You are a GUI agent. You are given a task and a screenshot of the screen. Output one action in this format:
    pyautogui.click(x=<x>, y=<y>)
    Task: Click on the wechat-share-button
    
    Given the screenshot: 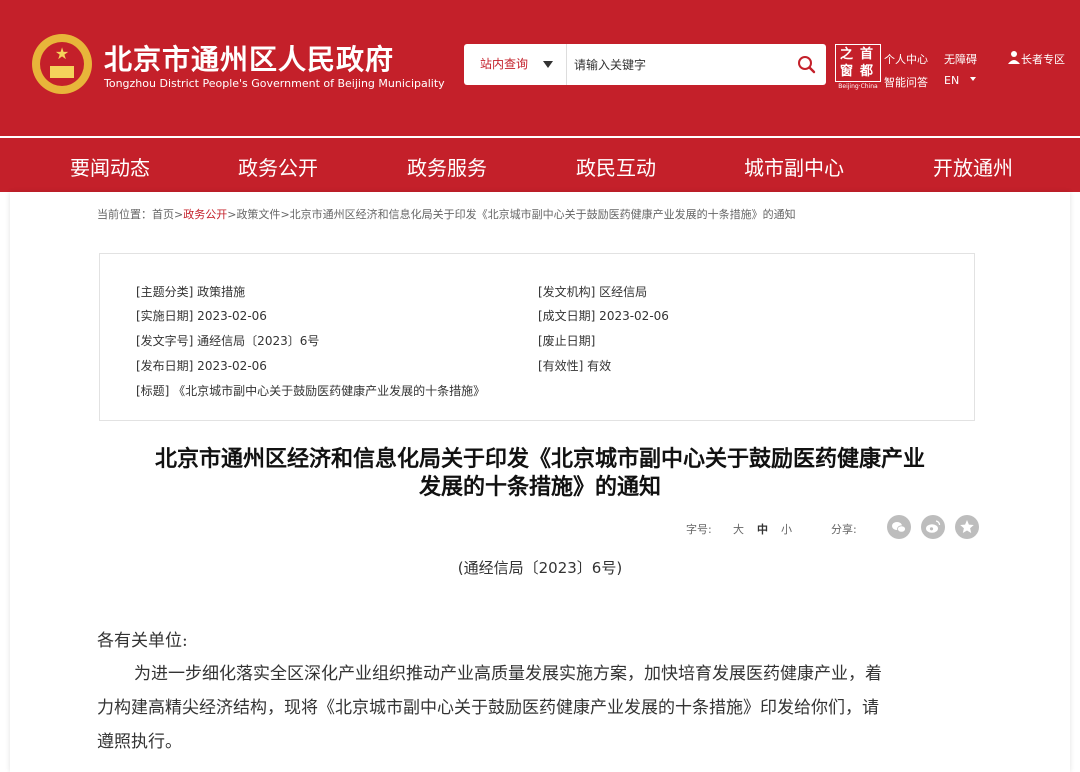 What is the action you would take?
    pyautogui.click(x=899, y=527)
    